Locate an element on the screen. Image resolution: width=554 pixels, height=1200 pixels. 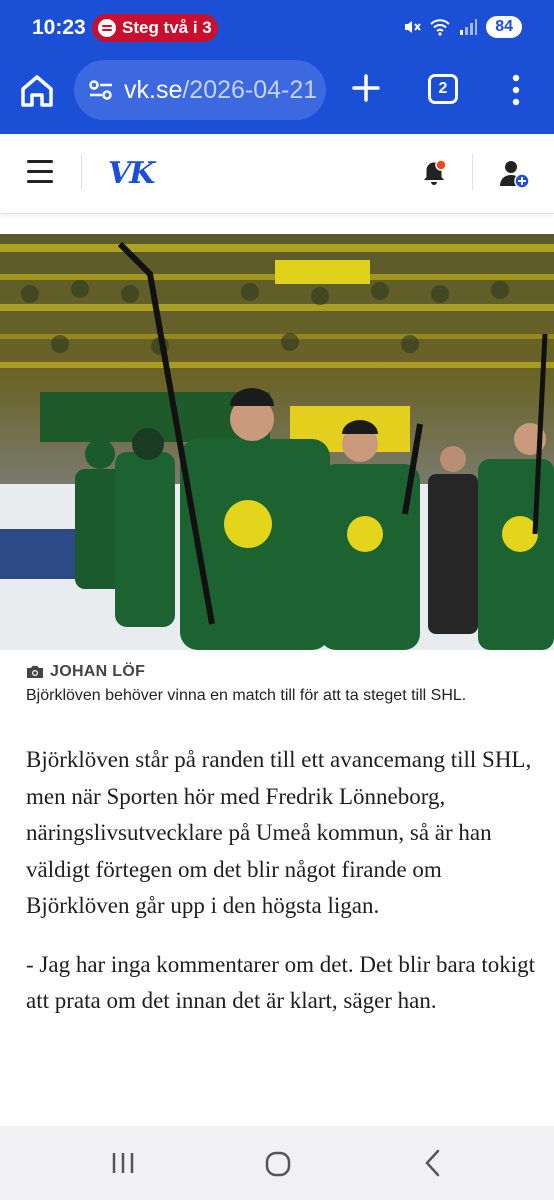
system-navigation-bar is located at coordinates (277, 1163).